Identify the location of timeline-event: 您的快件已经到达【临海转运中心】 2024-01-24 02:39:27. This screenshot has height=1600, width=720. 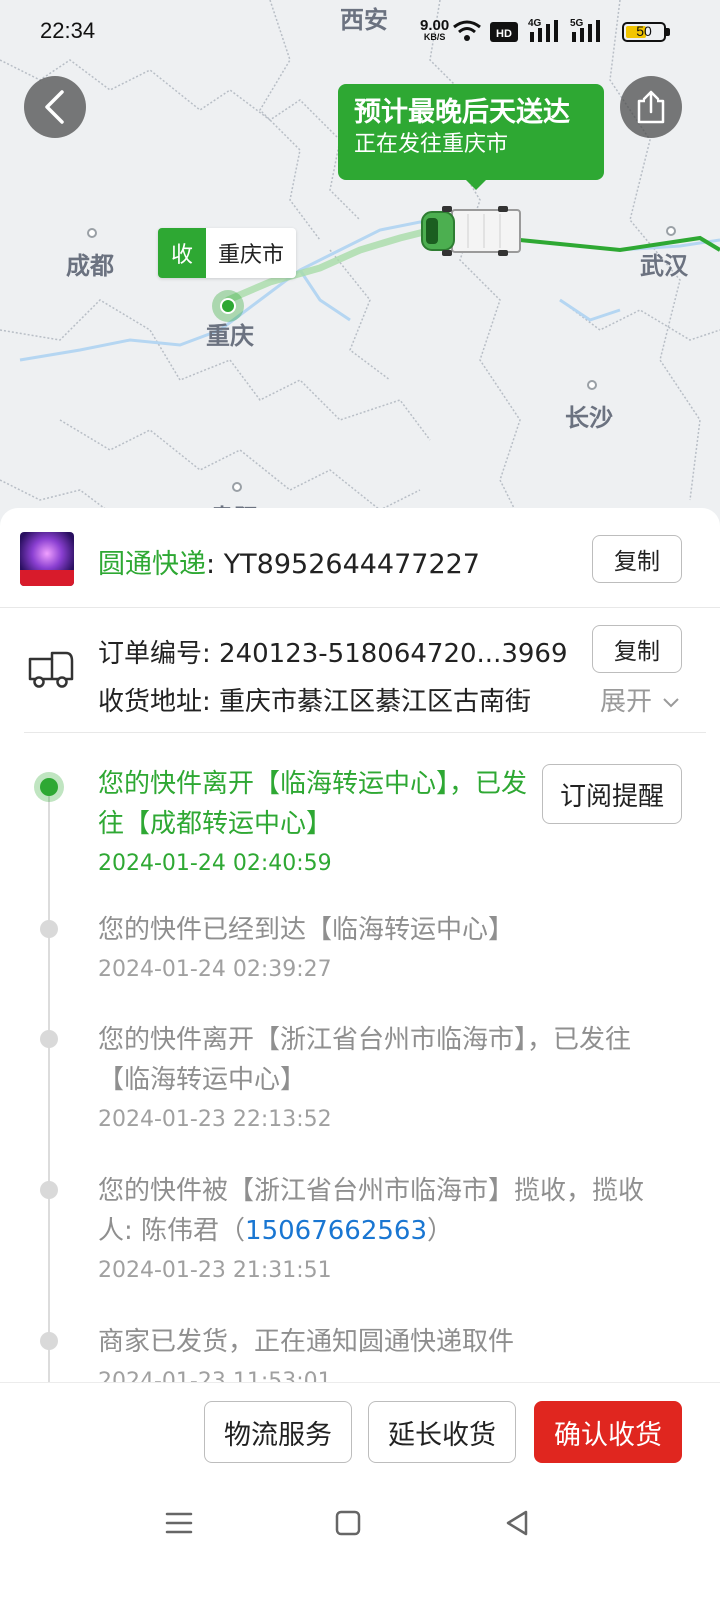
(388, 948).